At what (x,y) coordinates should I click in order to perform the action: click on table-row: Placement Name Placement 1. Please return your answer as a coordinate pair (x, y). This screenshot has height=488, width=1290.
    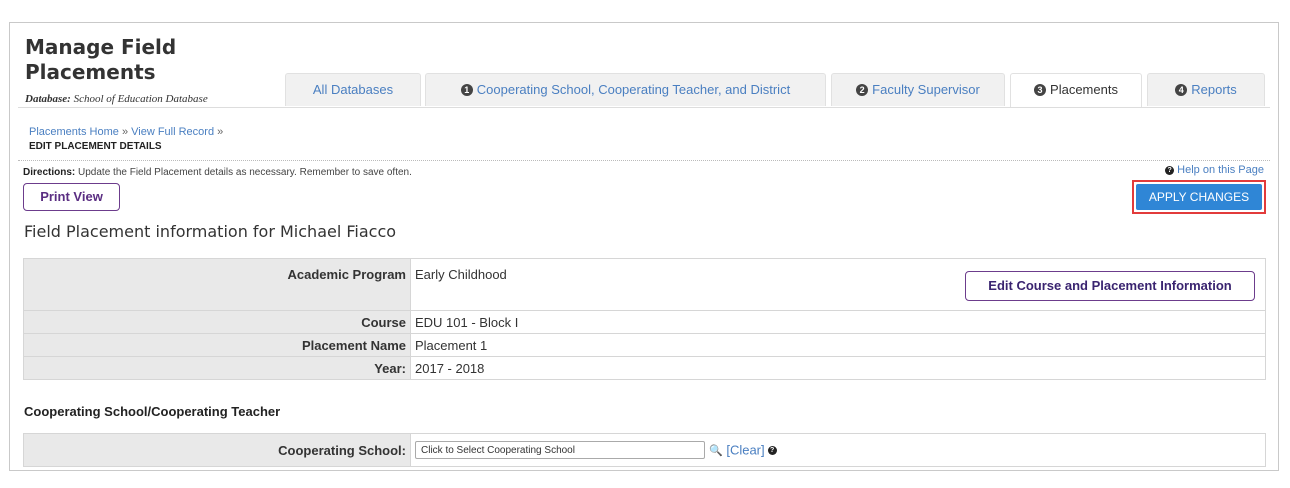
    Looking at the image, I should click on (644, 345).